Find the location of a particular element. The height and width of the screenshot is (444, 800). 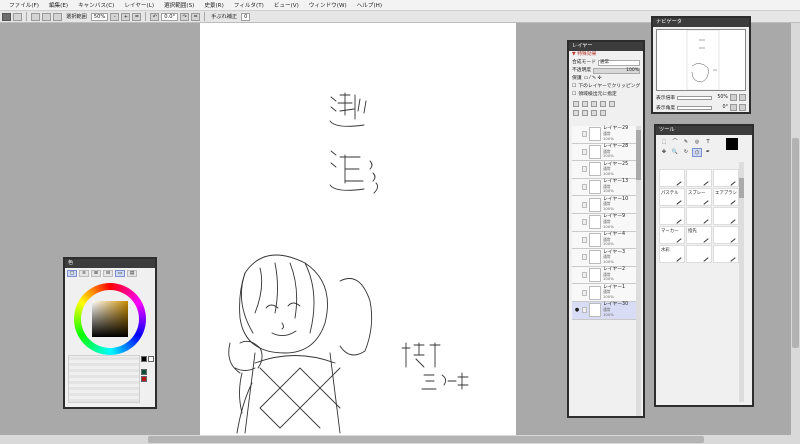

clear-layer-icon is located at coordinates (576, 112).